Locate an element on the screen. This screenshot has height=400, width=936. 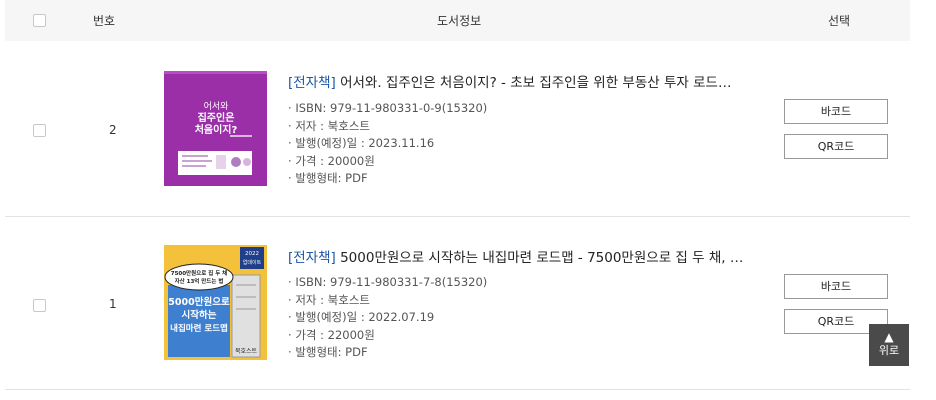
book-isbn: ISBN: 979-11-980331-0-9(15320) is located at coordinates (387, 109).